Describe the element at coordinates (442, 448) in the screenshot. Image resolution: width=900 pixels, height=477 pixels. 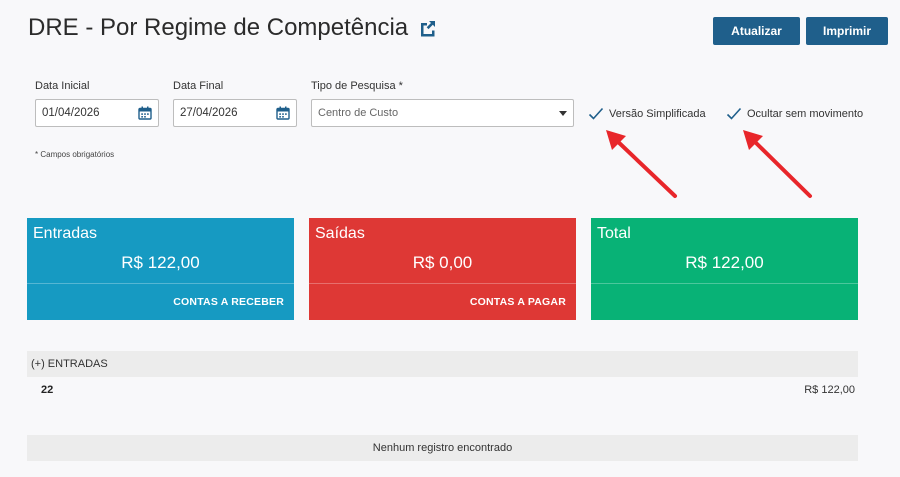
I see `empty-results-message: Nenhum registro encontrado` at that location.